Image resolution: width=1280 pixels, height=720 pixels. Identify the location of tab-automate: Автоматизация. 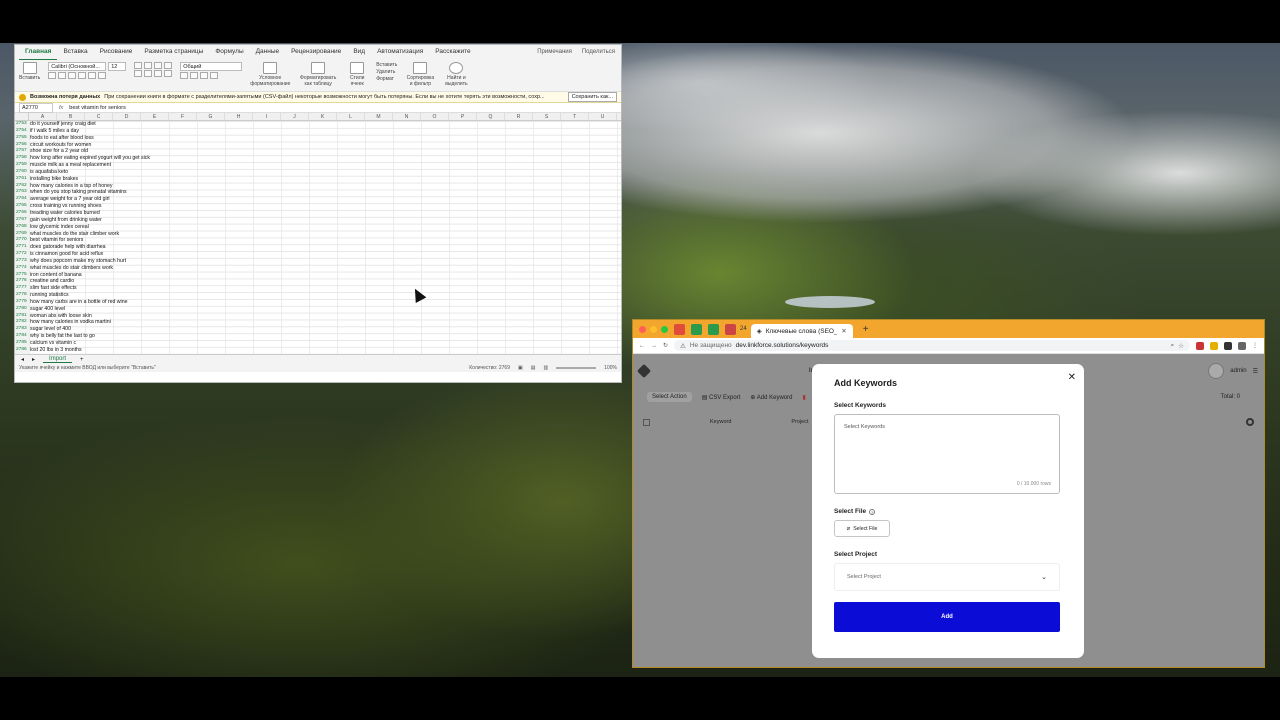
(400, 52).